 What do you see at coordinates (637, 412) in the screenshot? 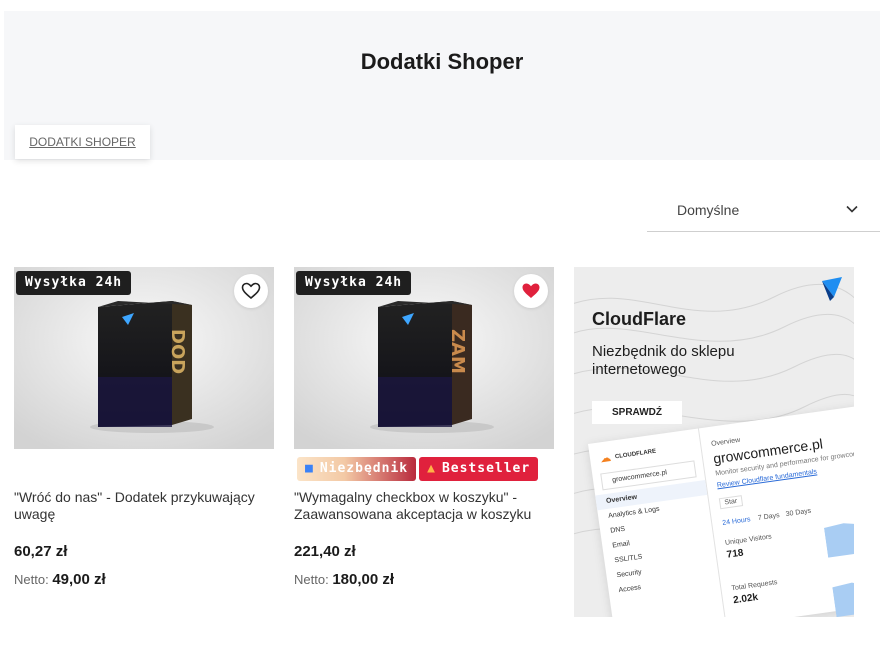
I see `banner-check-button: SPRAWDŹ` at bounding box center [637, 412].